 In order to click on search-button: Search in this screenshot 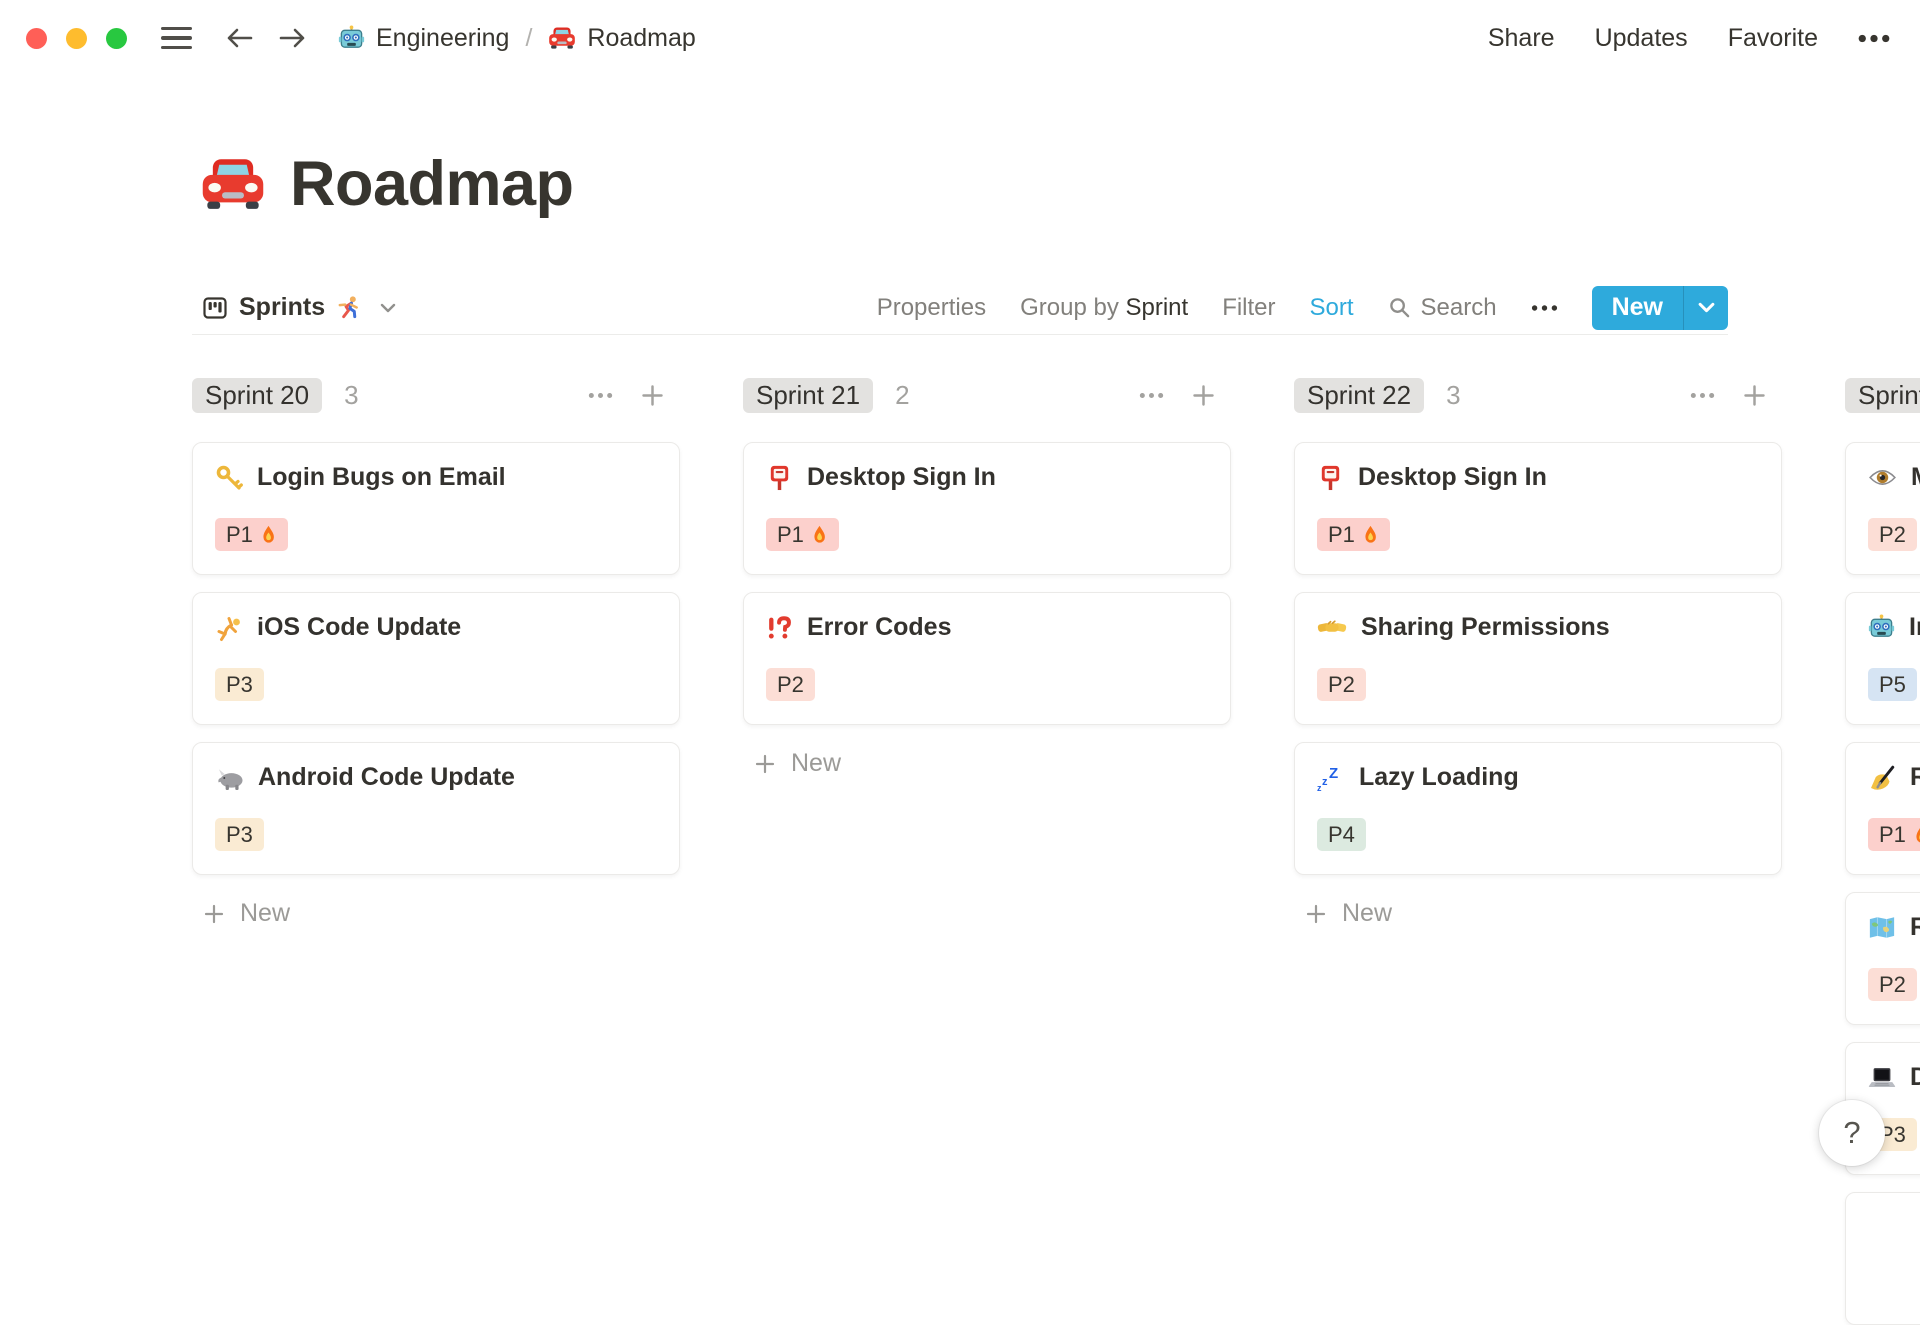, I will do `click(1442, 308)`.